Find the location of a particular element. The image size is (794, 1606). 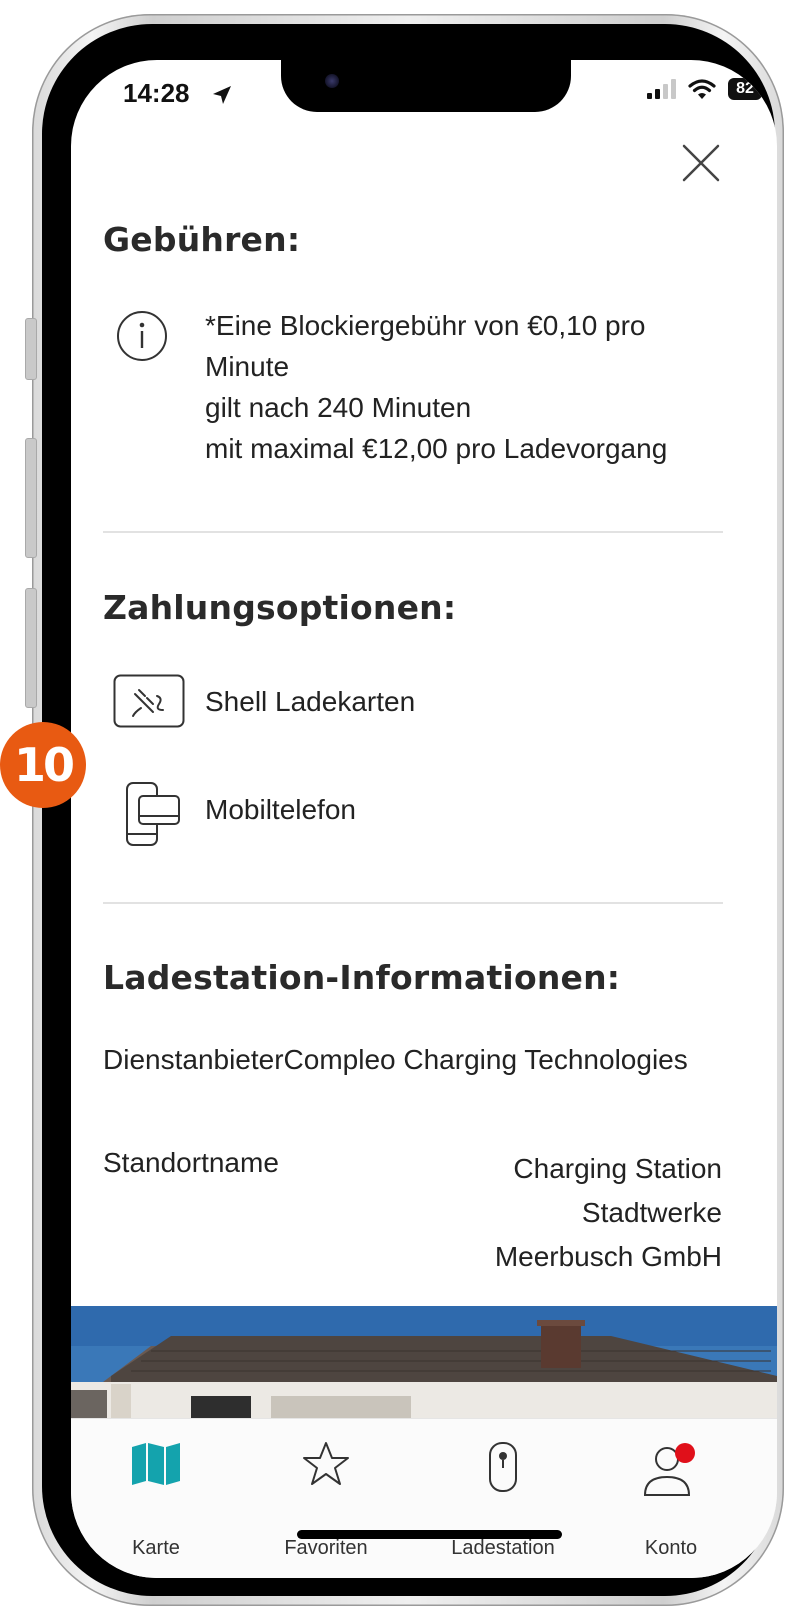

status-icons: 82 is located at coordinates (706, 89).